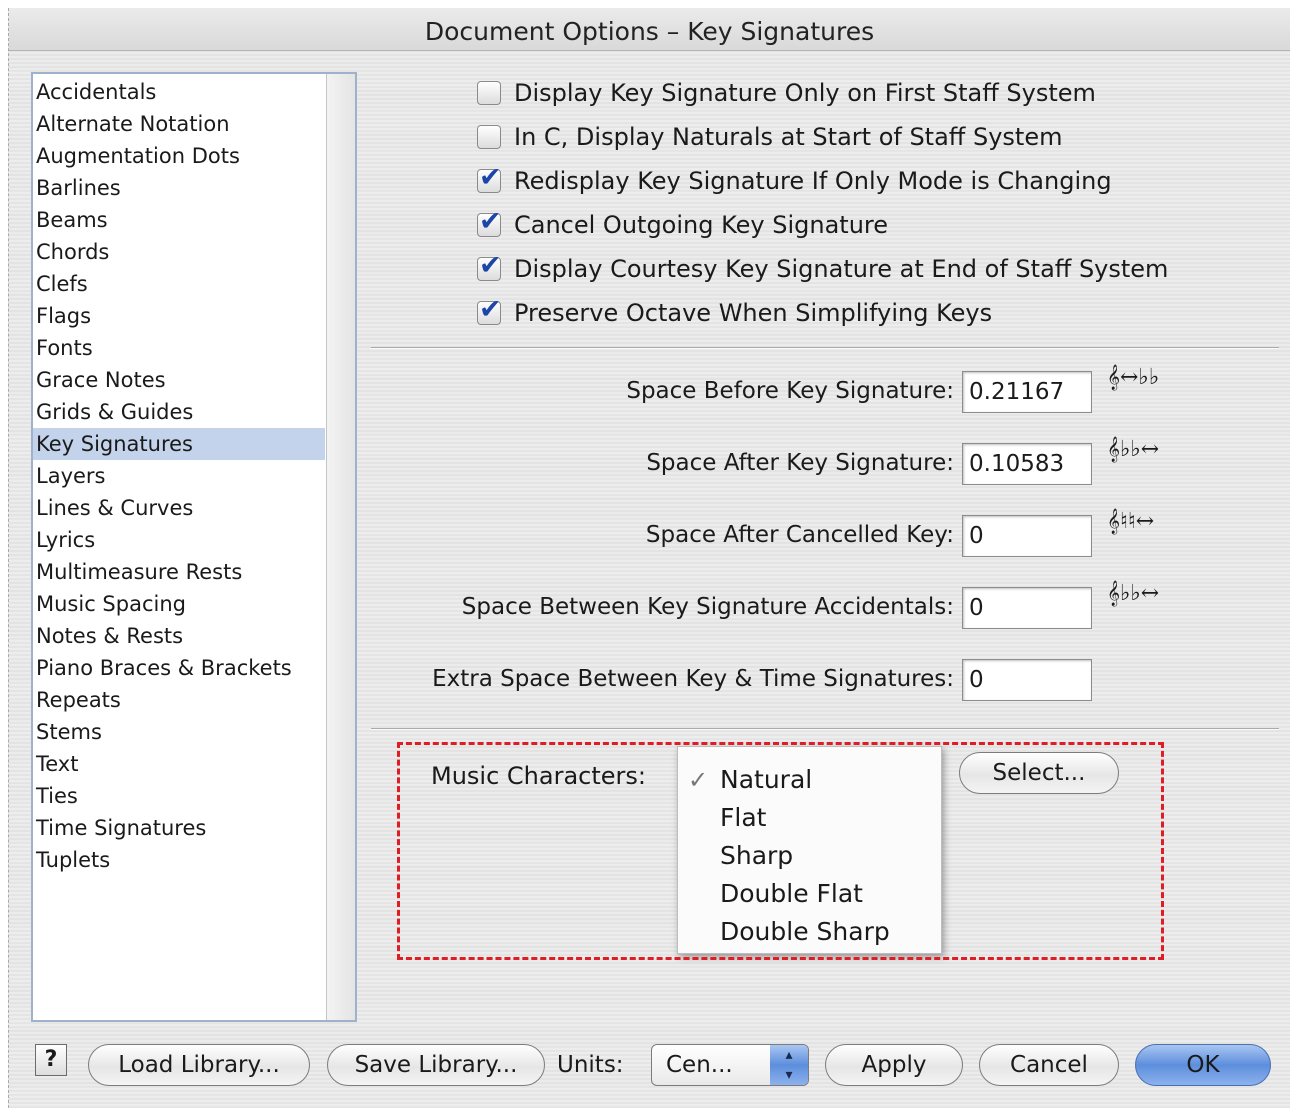 This screenshot has height=1108, width=1290. Describe the element at coordinates (179, 668) in the screenshot. I see `sidebar-item: Piano Braces & Brackets` at that location.